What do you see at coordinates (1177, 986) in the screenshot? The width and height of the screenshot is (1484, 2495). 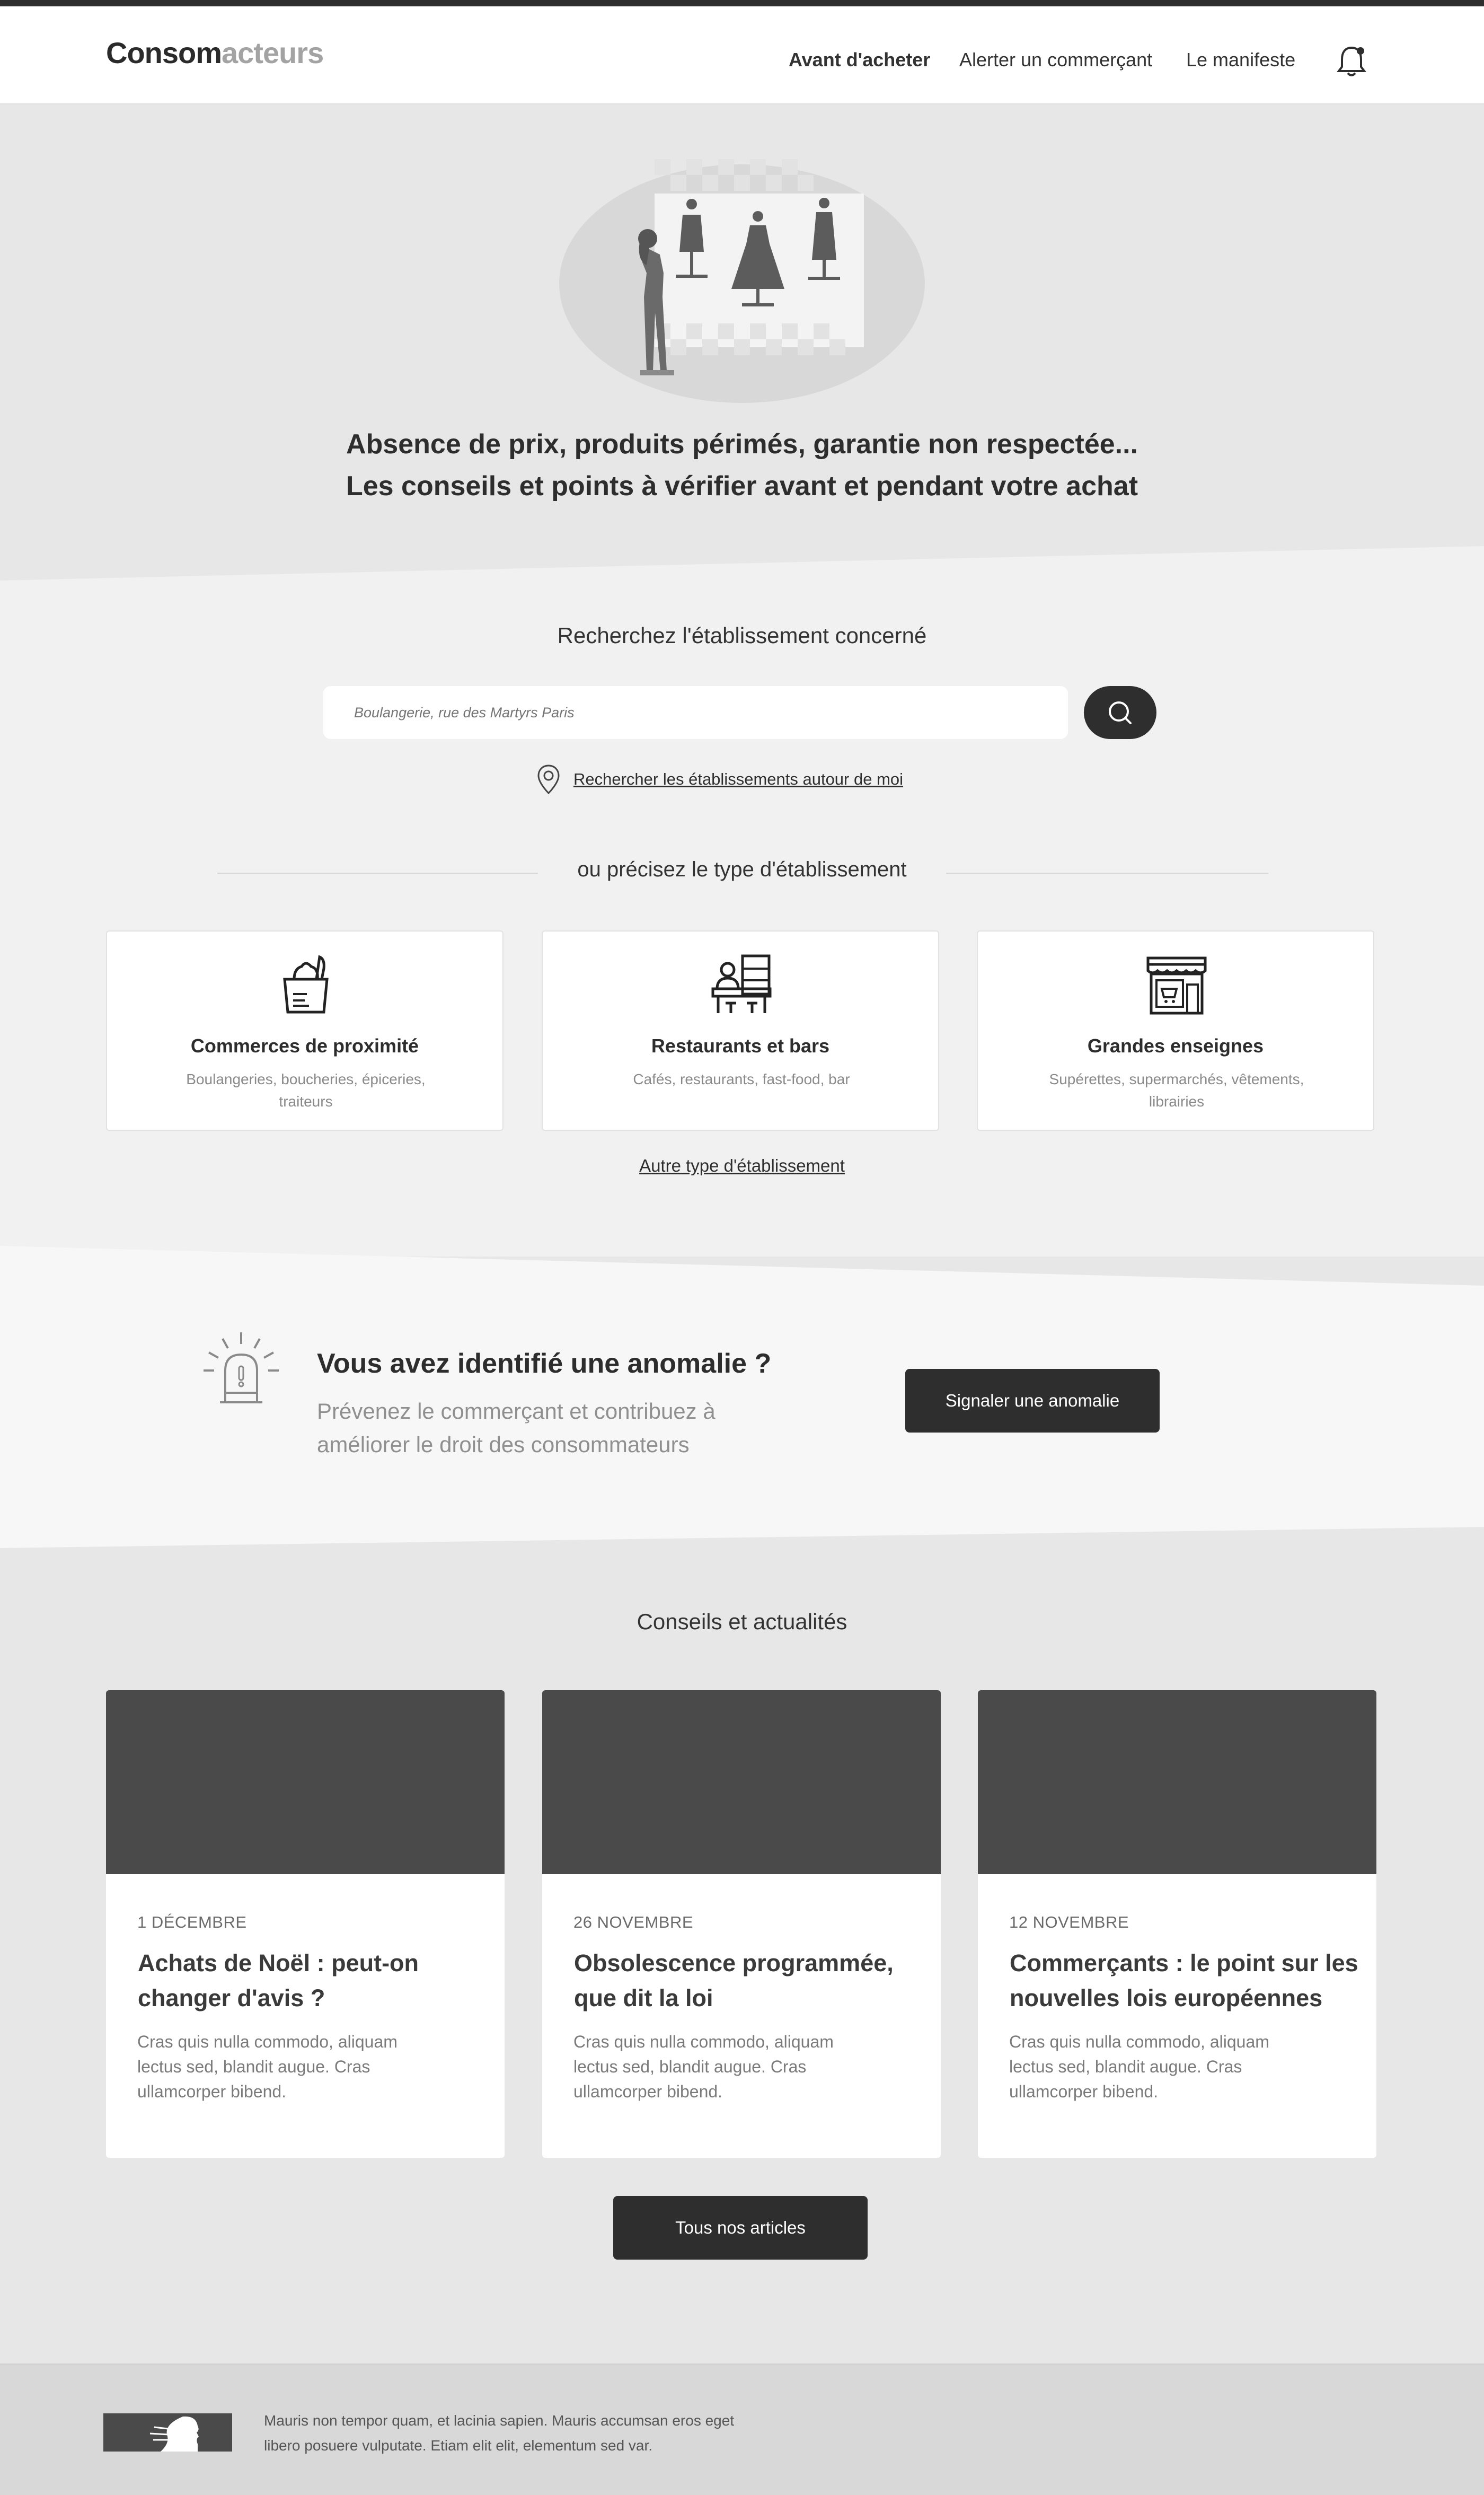 I see `storefront-icon` at bounding box center [1177, 986].